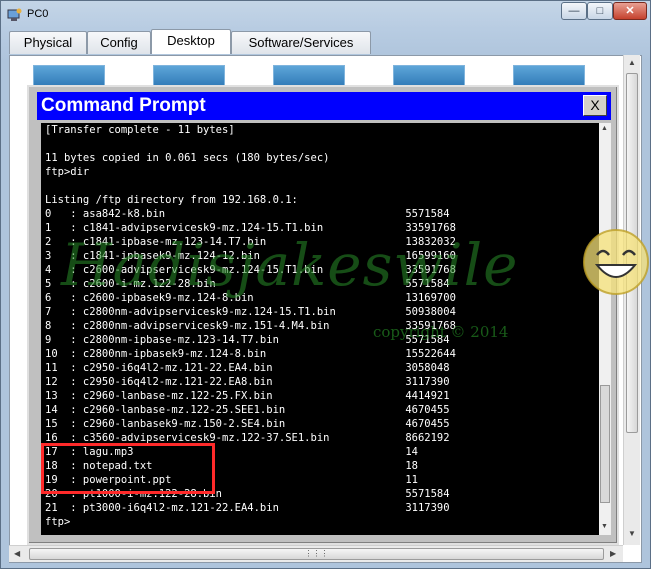 The height and width of the screenshot is (569, 651). What do you see at coordinates (123, 105) in the screenshot?
I see `command-prompt-title: Command Prompt` at bounding box center [123, 105].